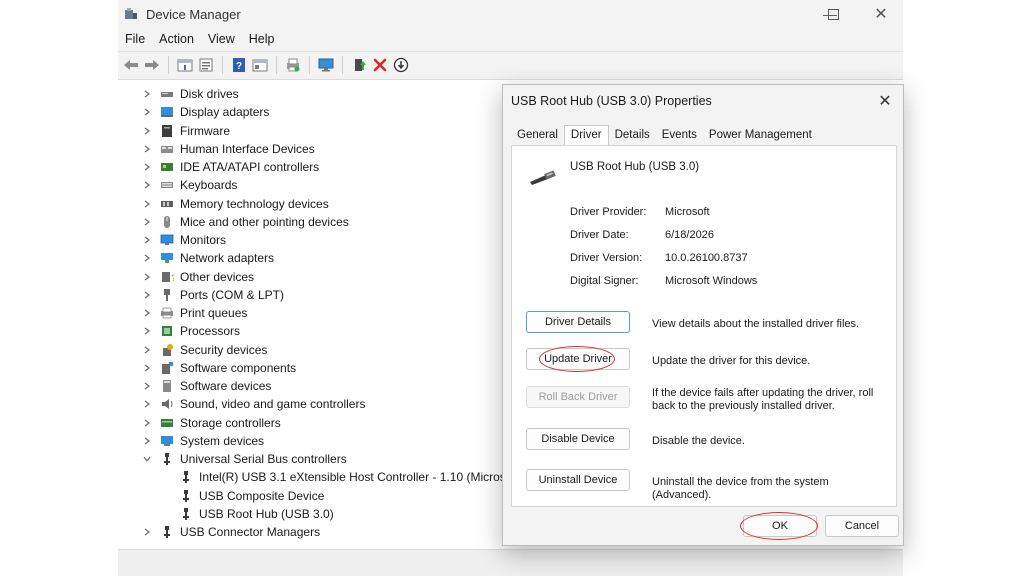 This screenshot has height=576, width=1024. I want to click on tree-item-keyboard: Keyboards, so click(188, 185).